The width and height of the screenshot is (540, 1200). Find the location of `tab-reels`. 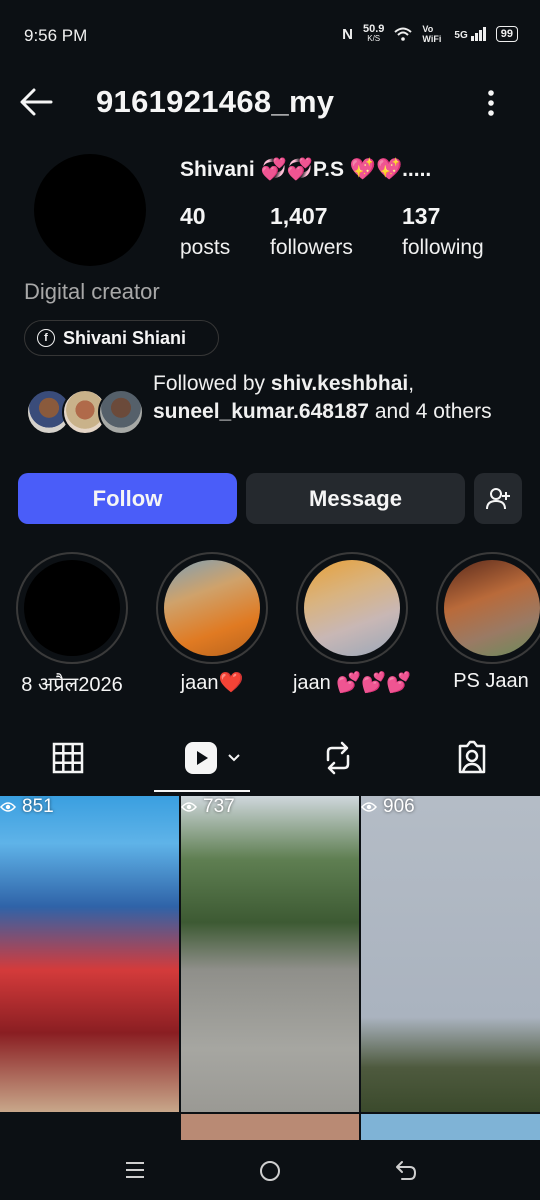

tab-reels is located at coordinates (217, 758).